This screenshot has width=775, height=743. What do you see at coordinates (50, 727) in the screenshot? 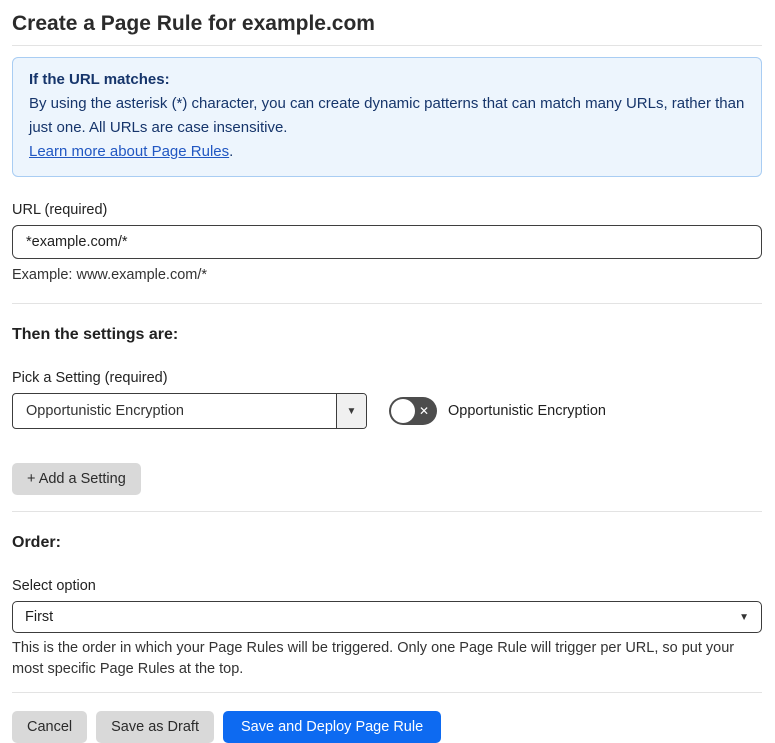
I see `cancel-button: Cancel` at bounding box center [50, 727].